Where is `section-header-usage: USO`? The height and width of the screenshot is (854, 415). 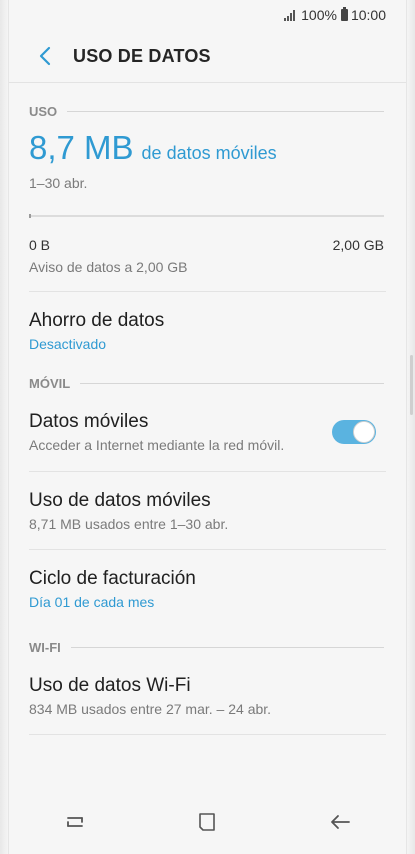 section-header-usage: USO is located at coordinates (207, 111).